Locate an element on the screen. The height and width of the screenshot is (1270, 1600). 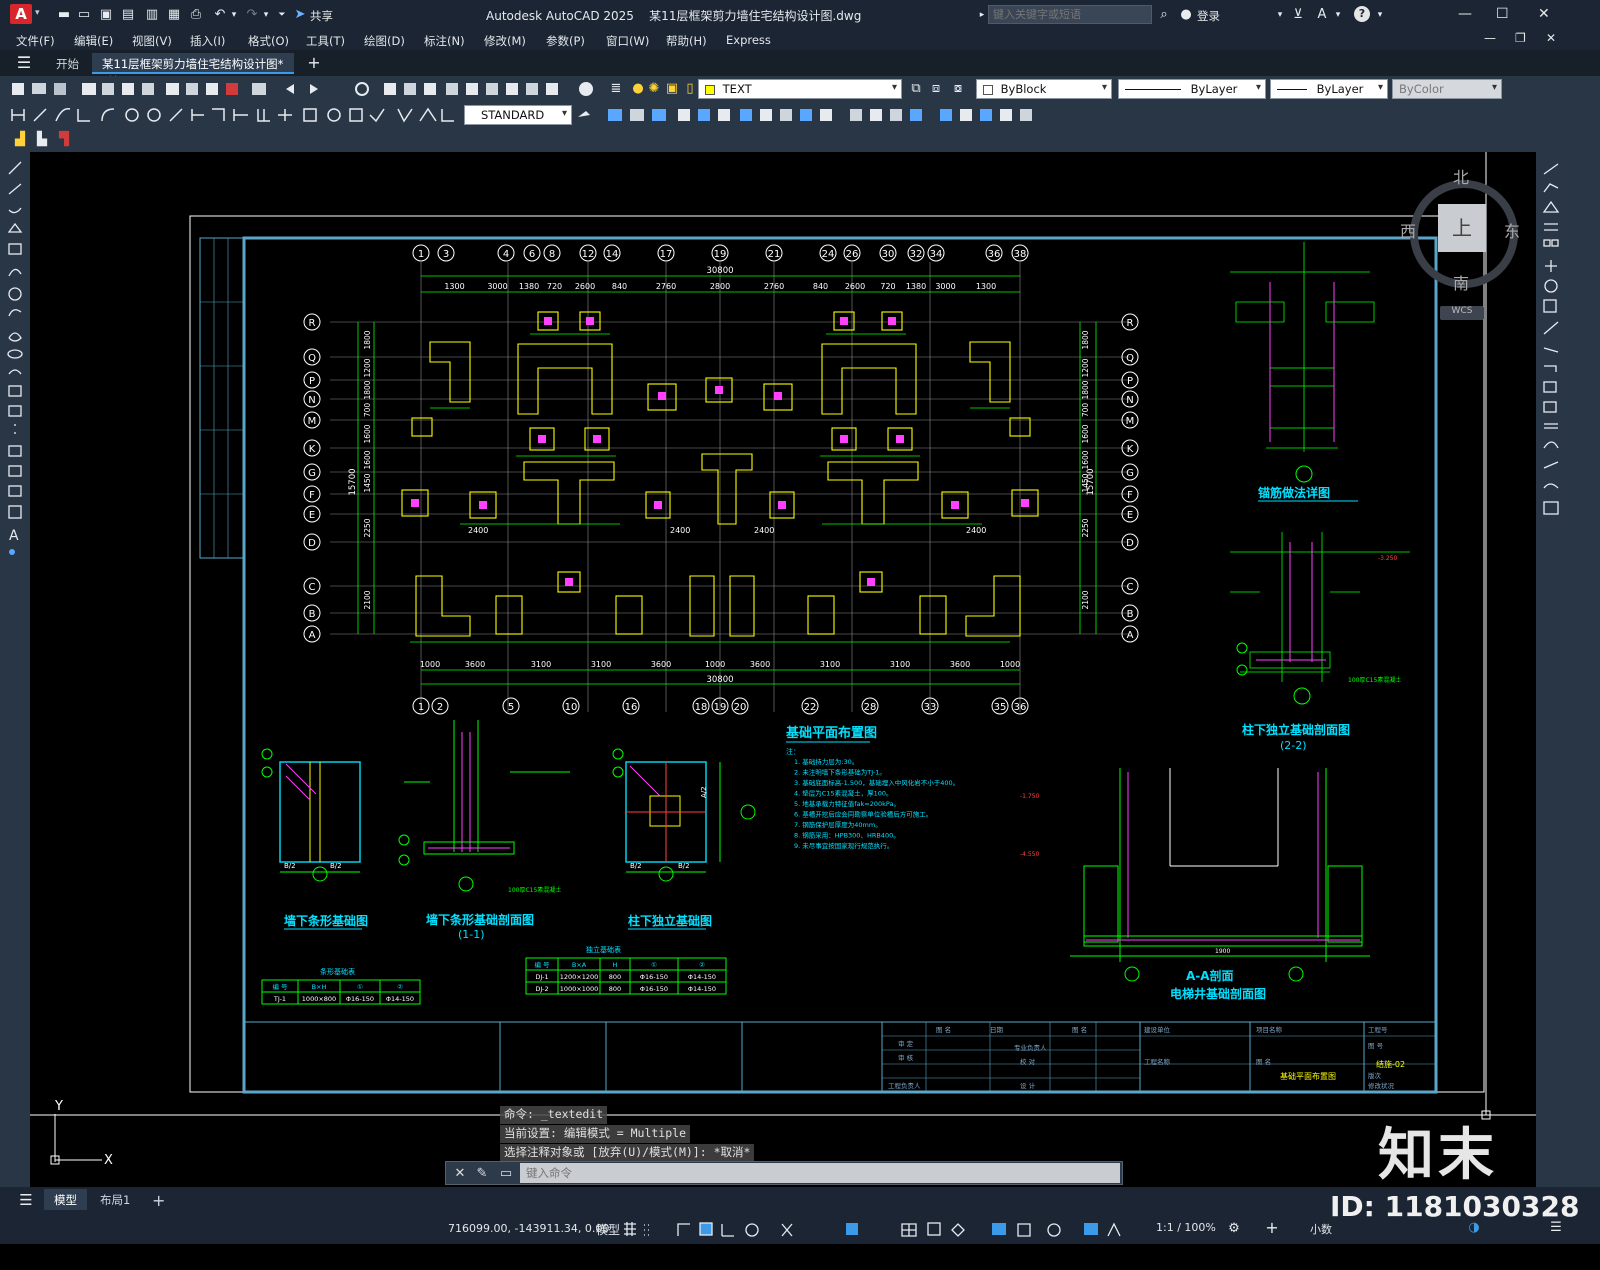
gear-icon: ⚙ is located at coordinates (1234, 1229).